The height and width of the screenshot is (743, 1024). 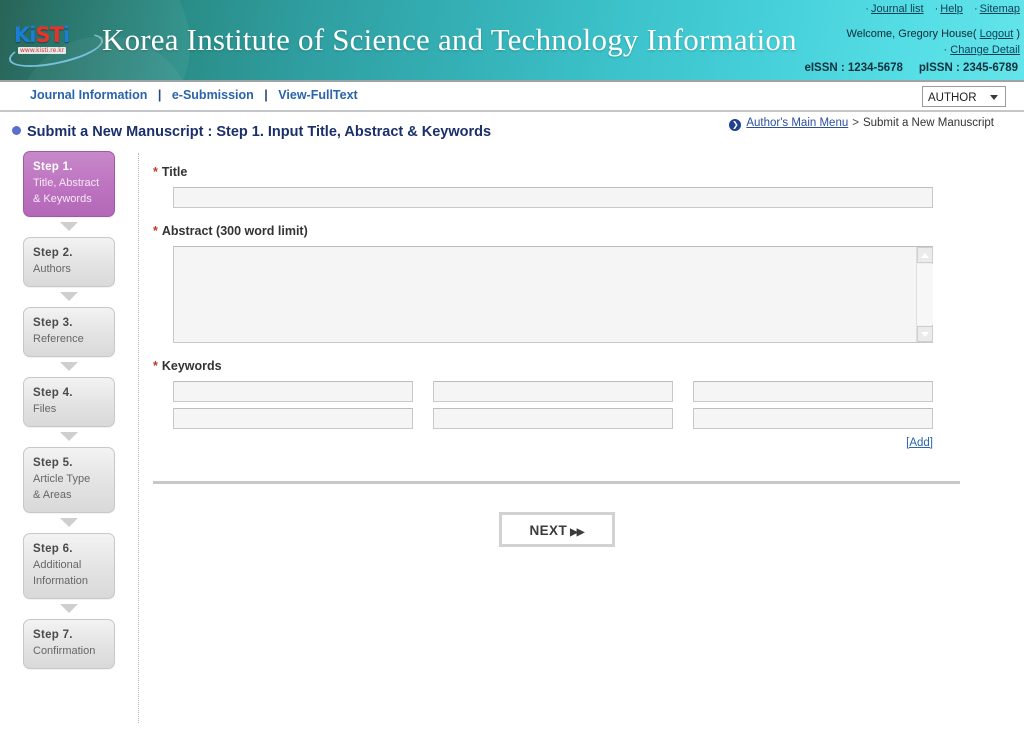 What do you see at coordinates (22, 35) in the screenshot?
I see `logo-letter-k: K` at bounding box center [22, 35].